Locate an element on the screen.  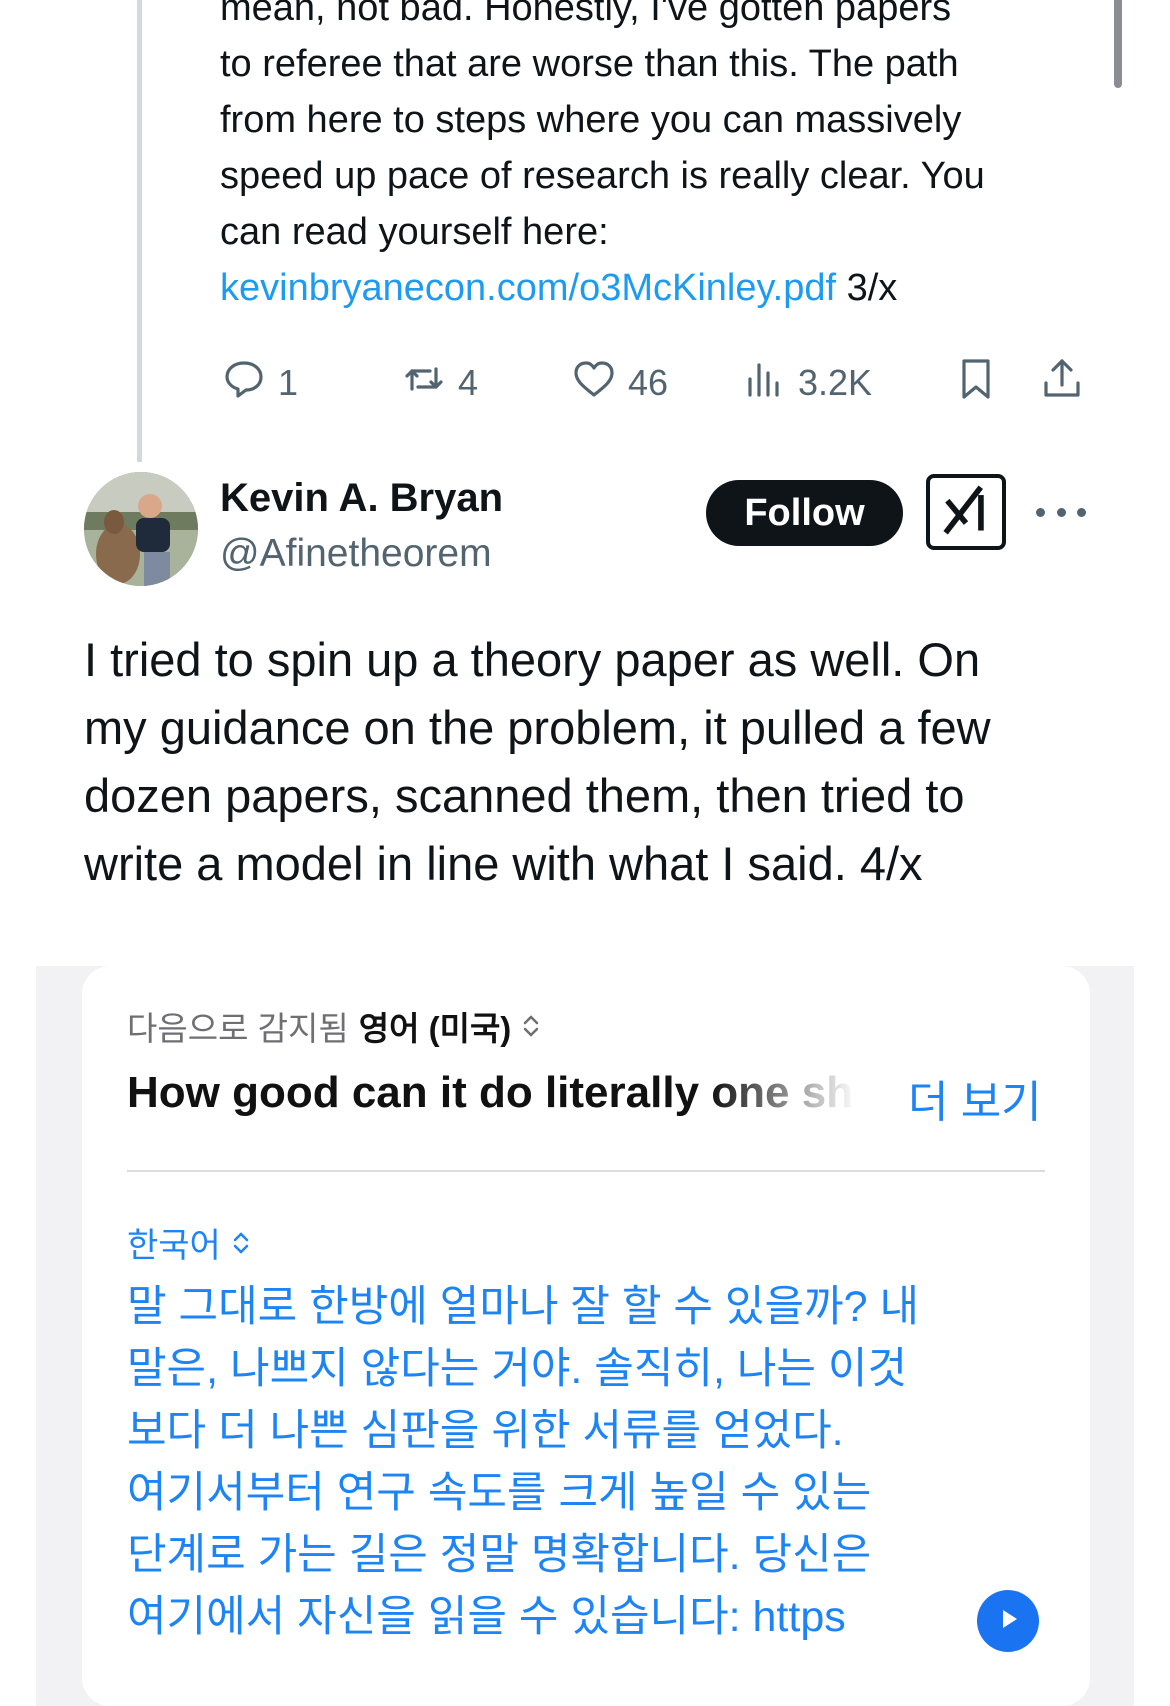
share-icon is located at coordinates (1062, 383).